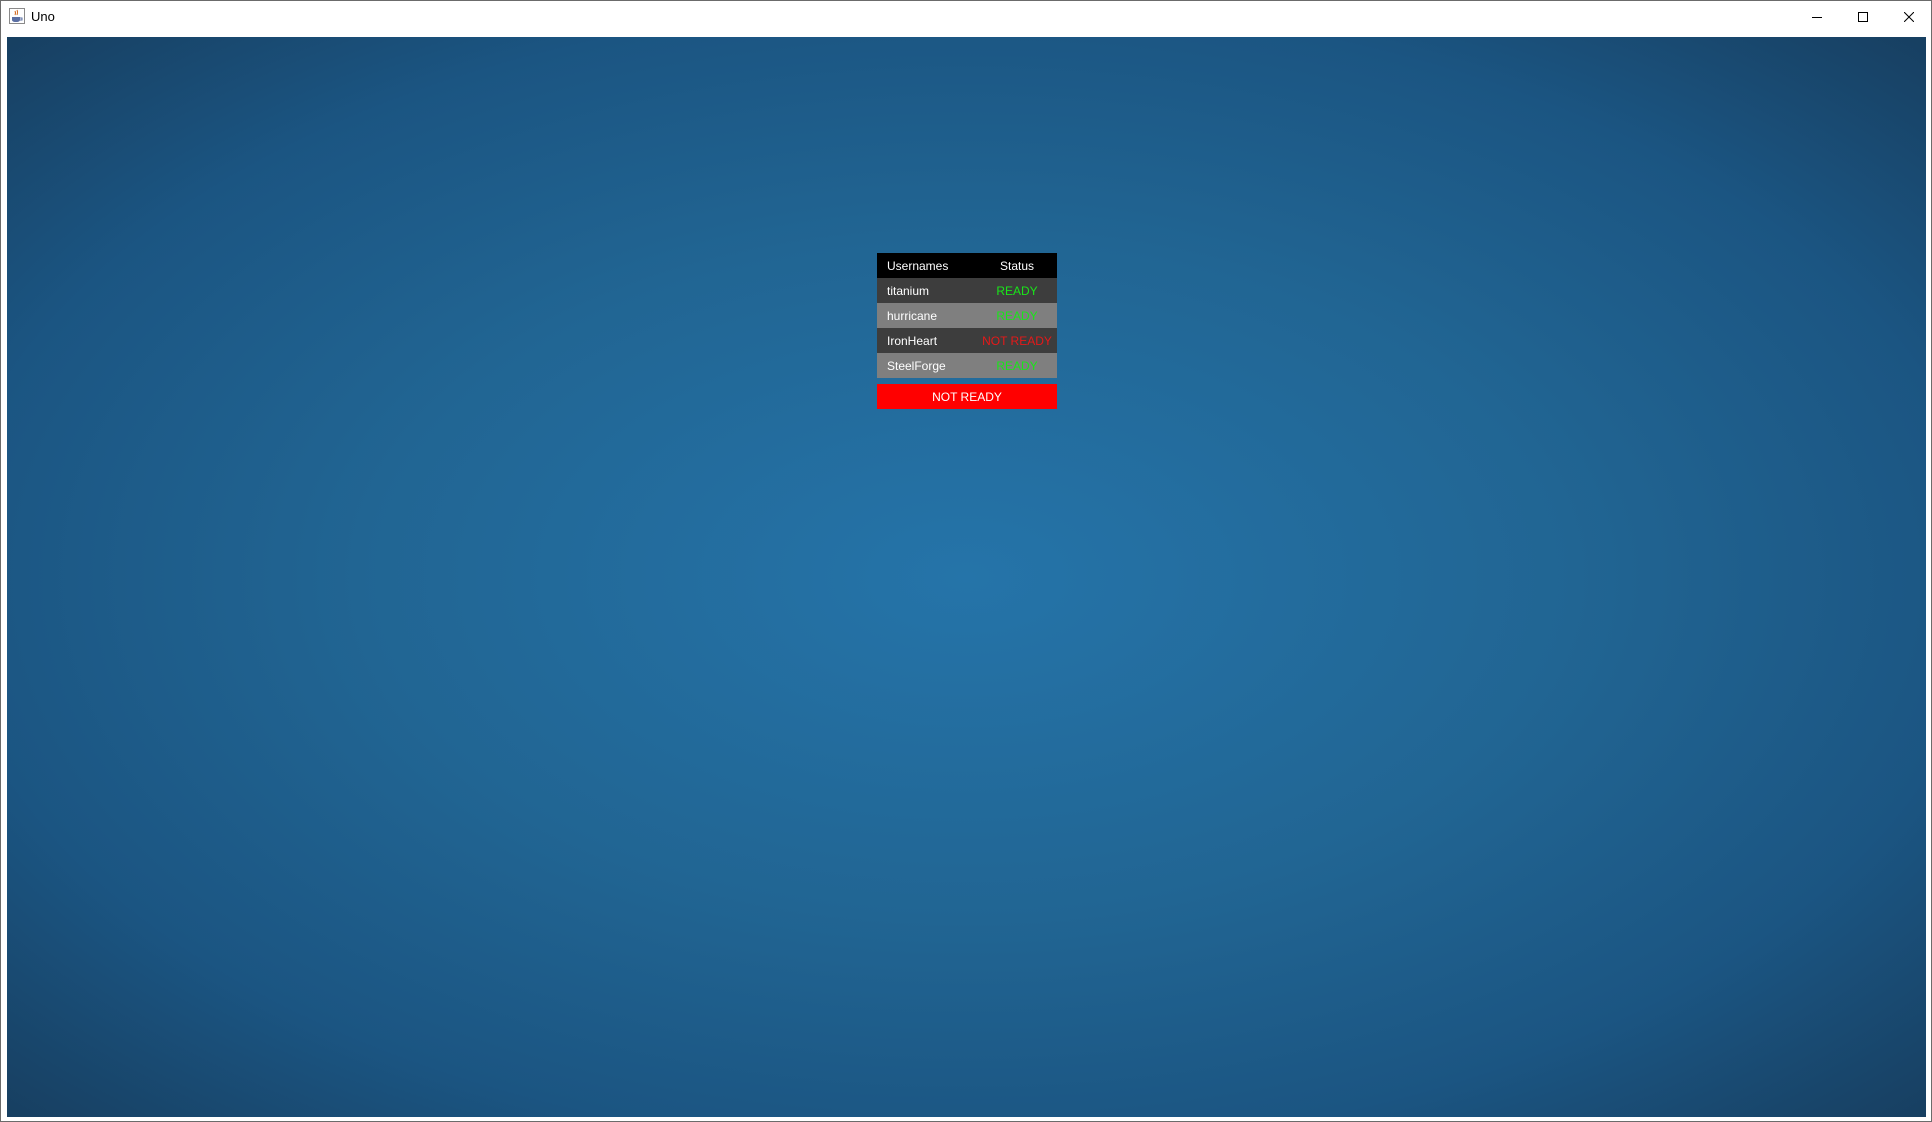  Describe the element at coordinates (17, 16) in the screenshot. I see `java-cup-icon` at that location.